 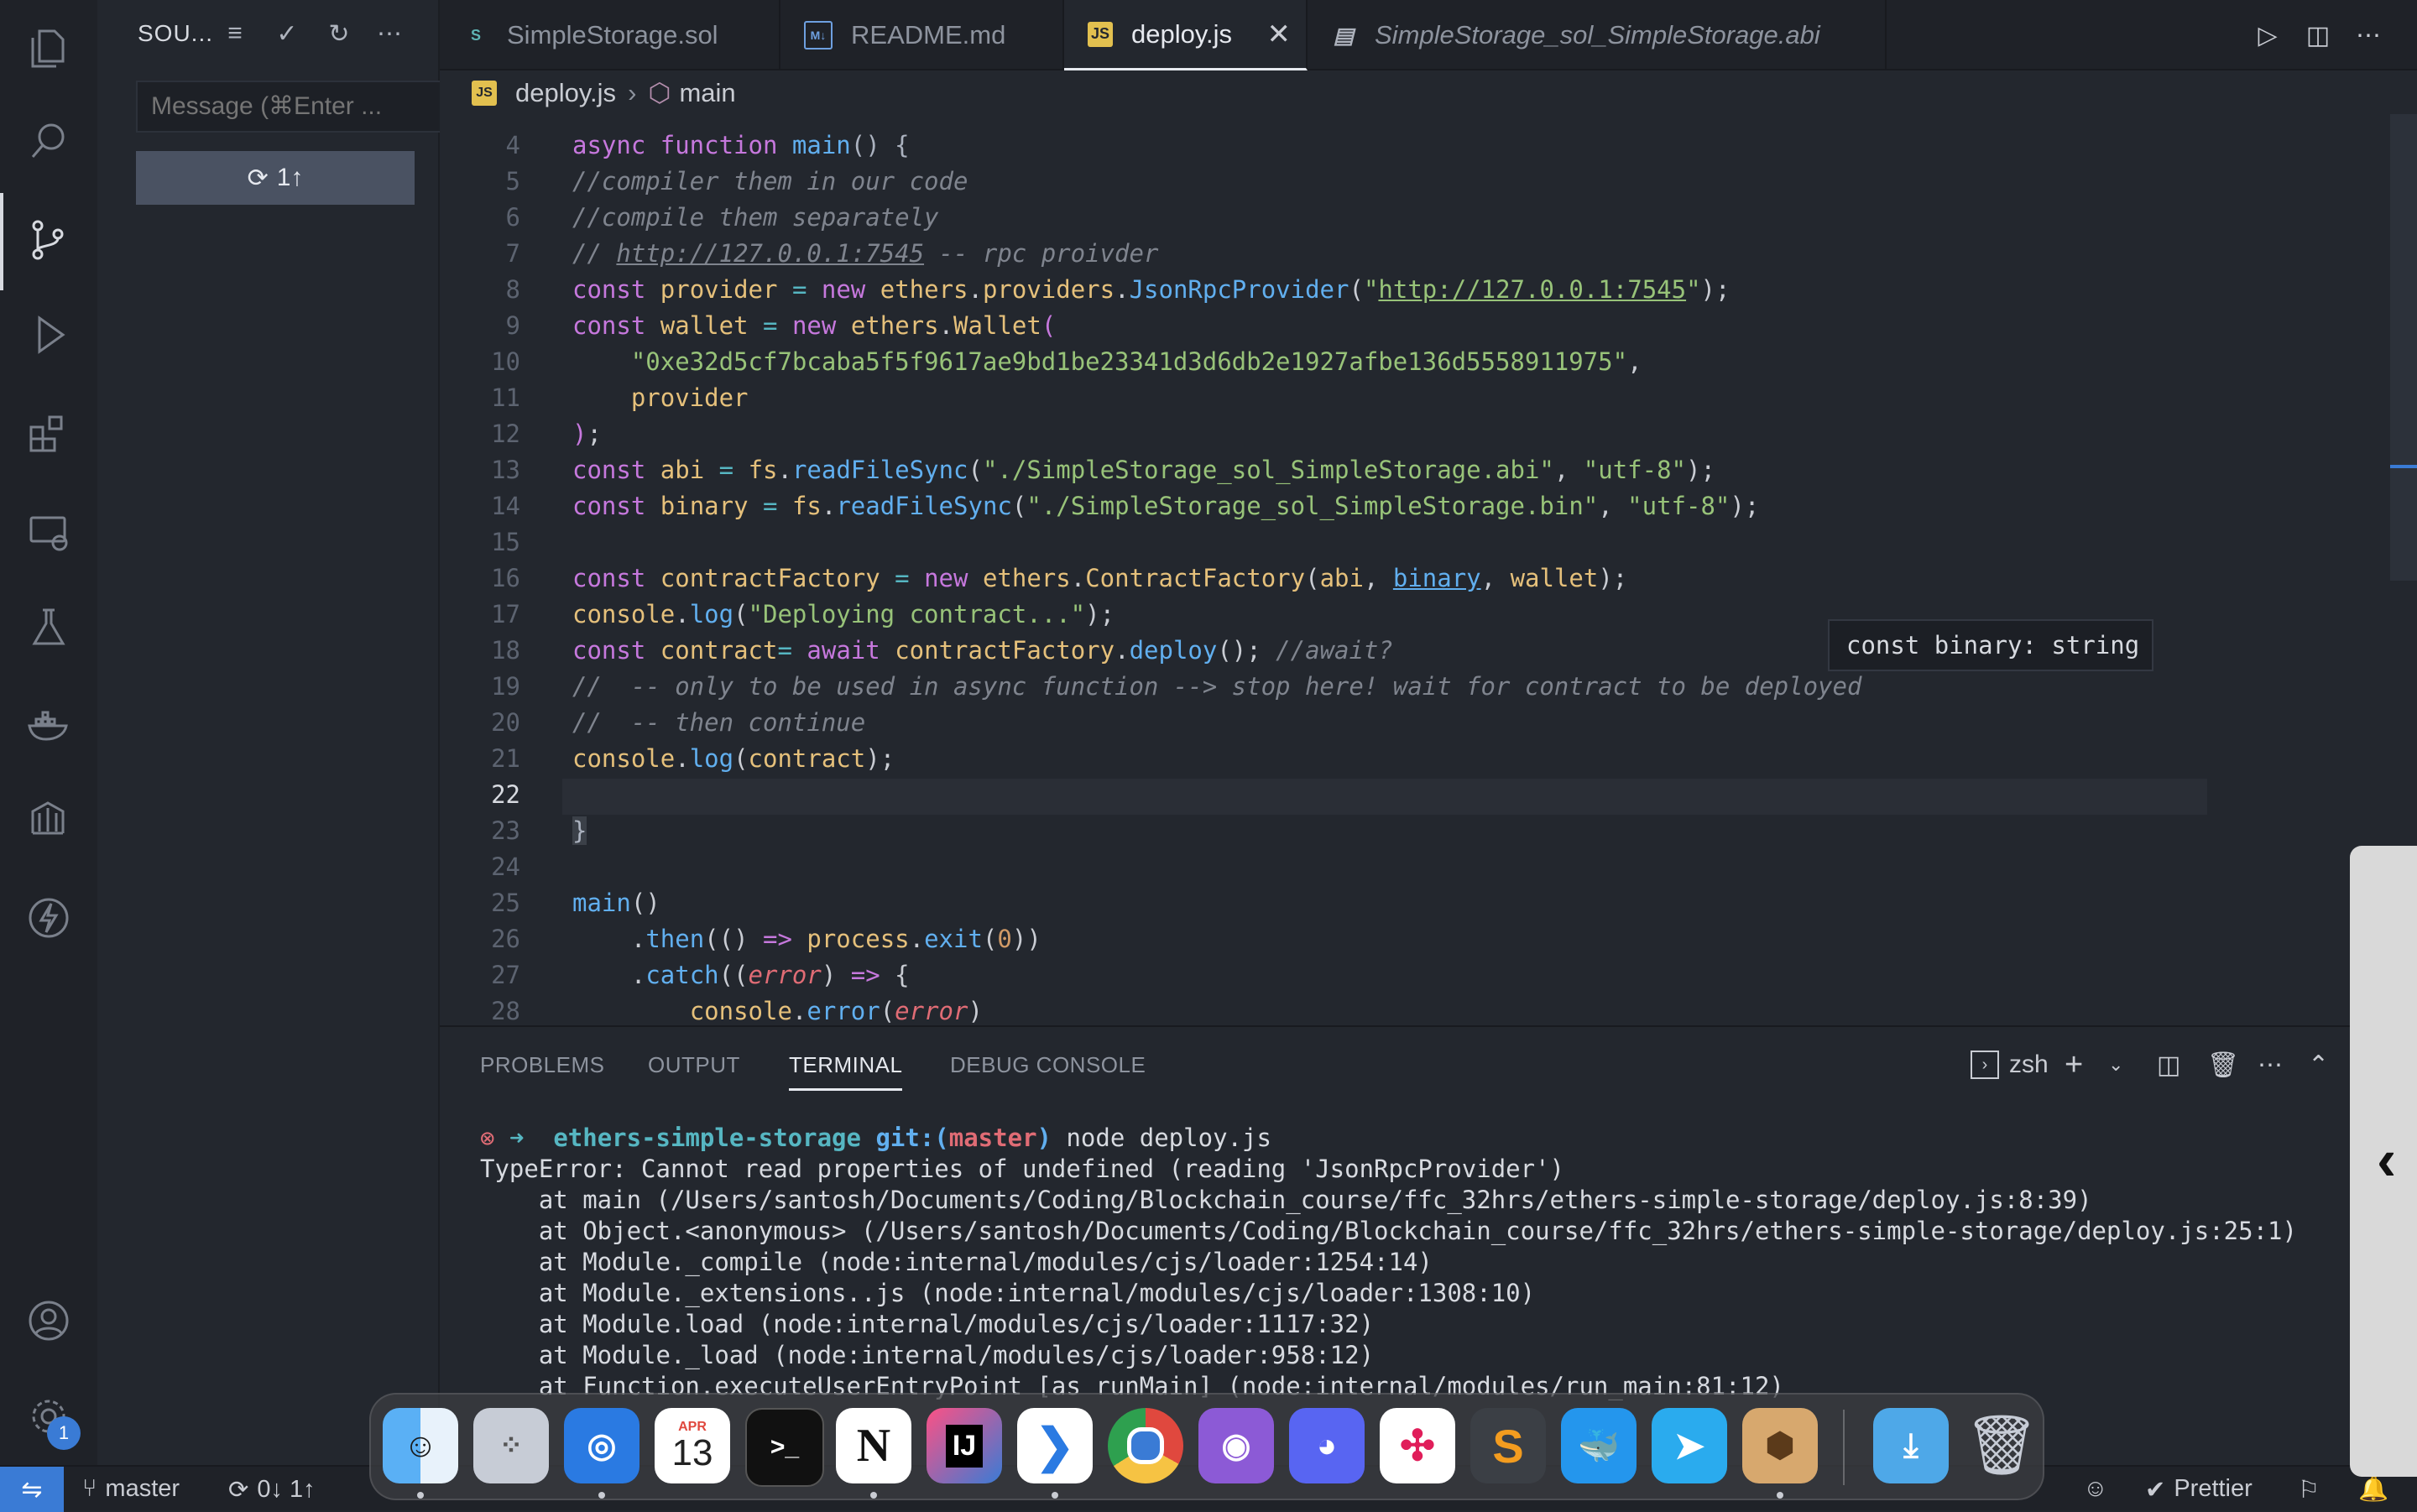 I want to click on safari-icon: ◎, so click(x=601, y=1445).